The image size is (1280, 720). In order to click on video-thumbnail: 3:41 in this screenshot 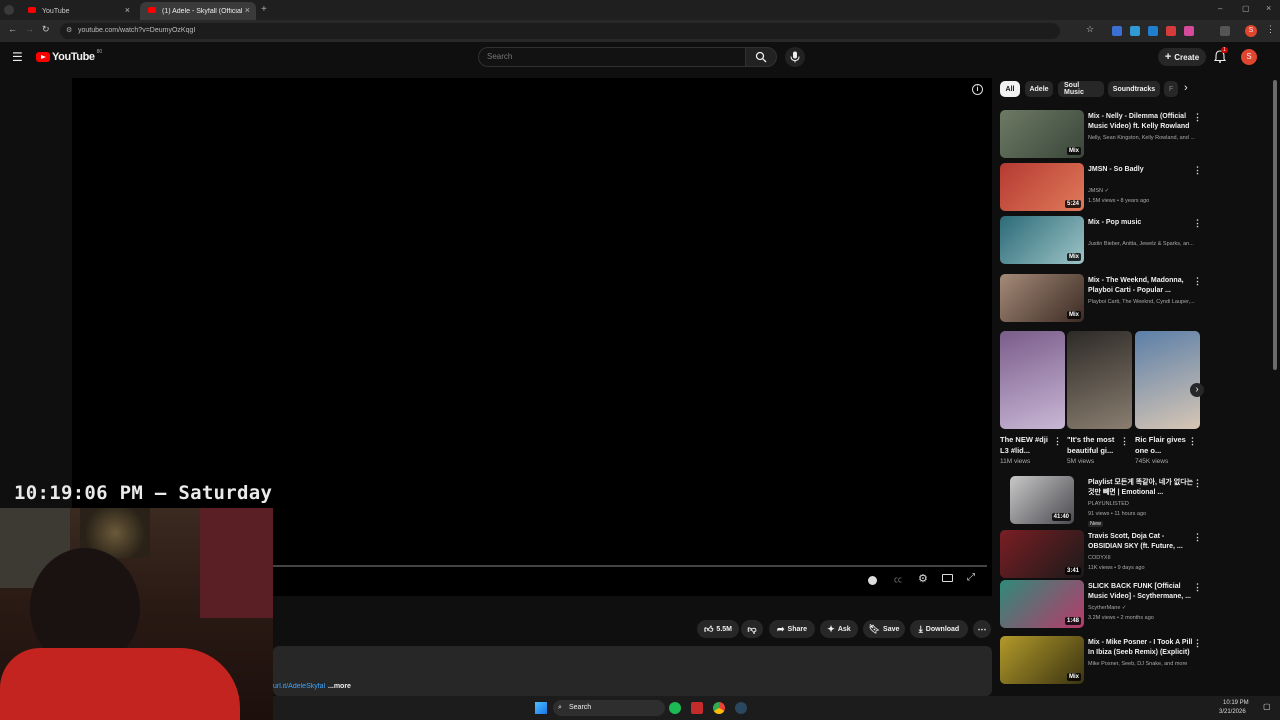, I will do `click(1042, 554)`.